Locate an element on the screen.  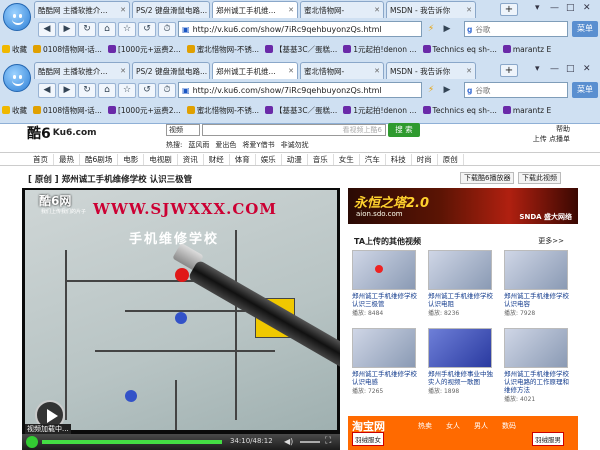
taobao-product-right: 羽绒服男 is located at coordinates (548, 439).